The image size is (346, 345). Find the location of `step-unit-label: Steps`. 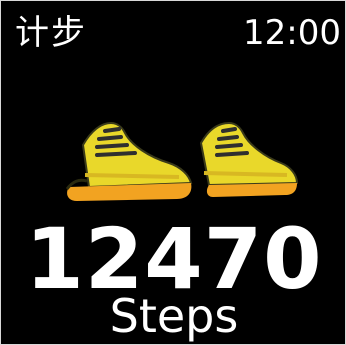

step-unit-label: Steps is located at coordinates (174, 316).